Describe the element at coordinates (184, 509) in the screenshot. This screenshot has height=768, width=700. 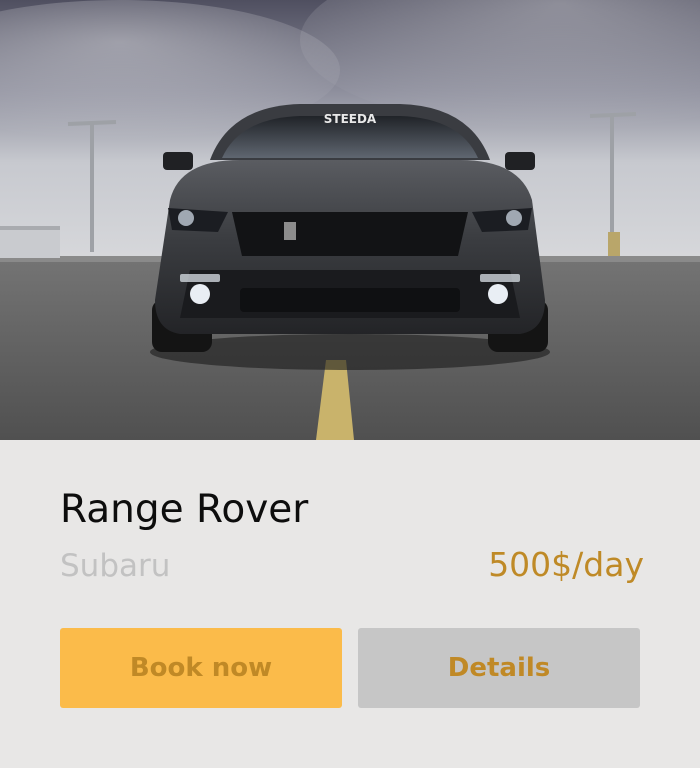
I see `car-model-title: Range Rover` at that location.